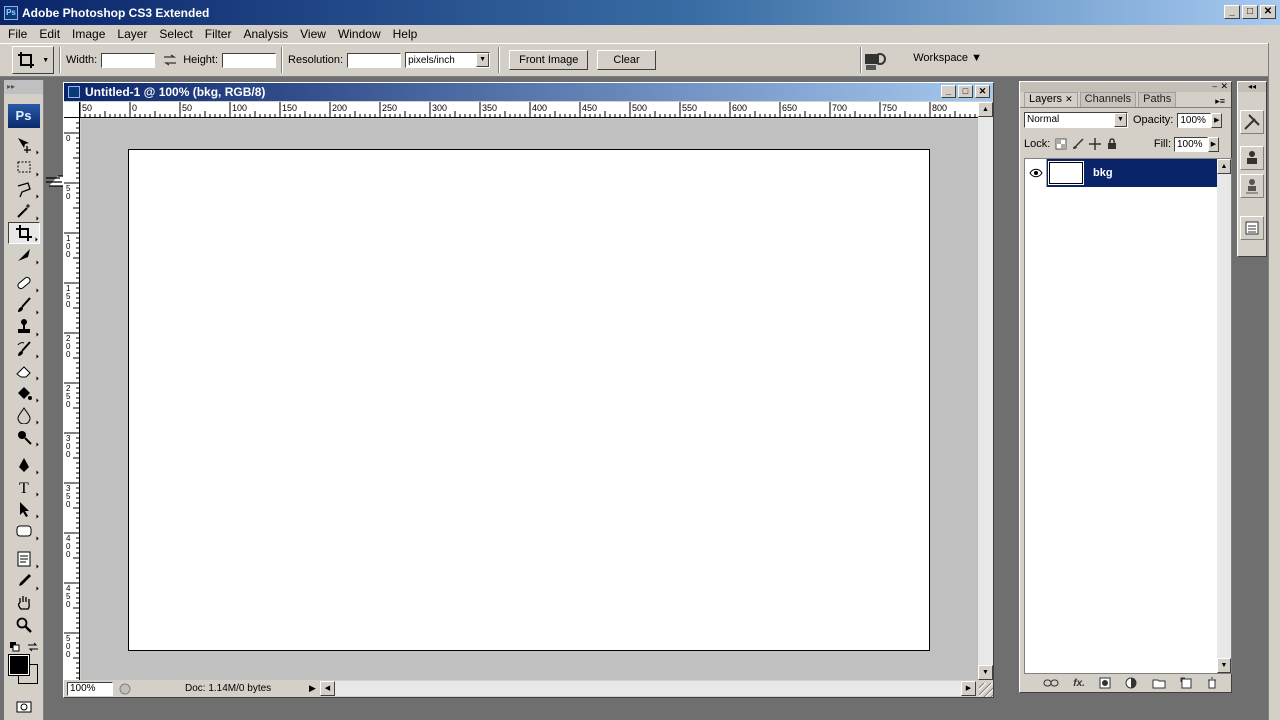 Image resolution: width=1280 pixels, height=720 pixels. Describe the element at coordinates (24, 145) in the screenshot. I see `move-tool` at that location.